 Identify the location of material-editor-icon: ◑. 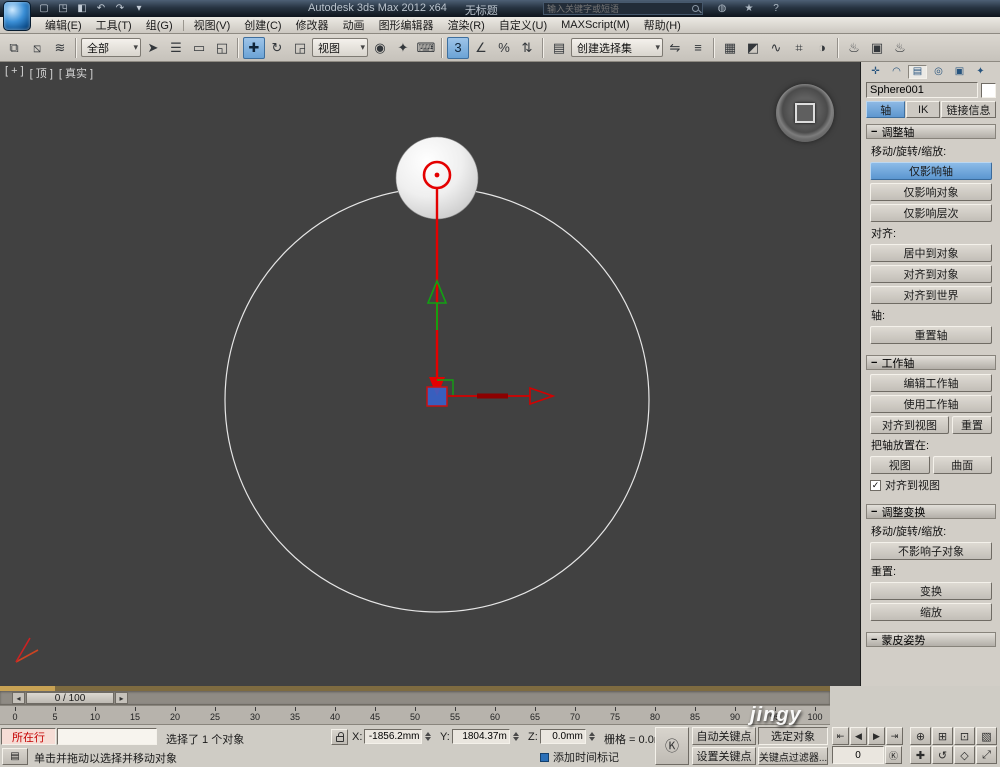
(822, 48).